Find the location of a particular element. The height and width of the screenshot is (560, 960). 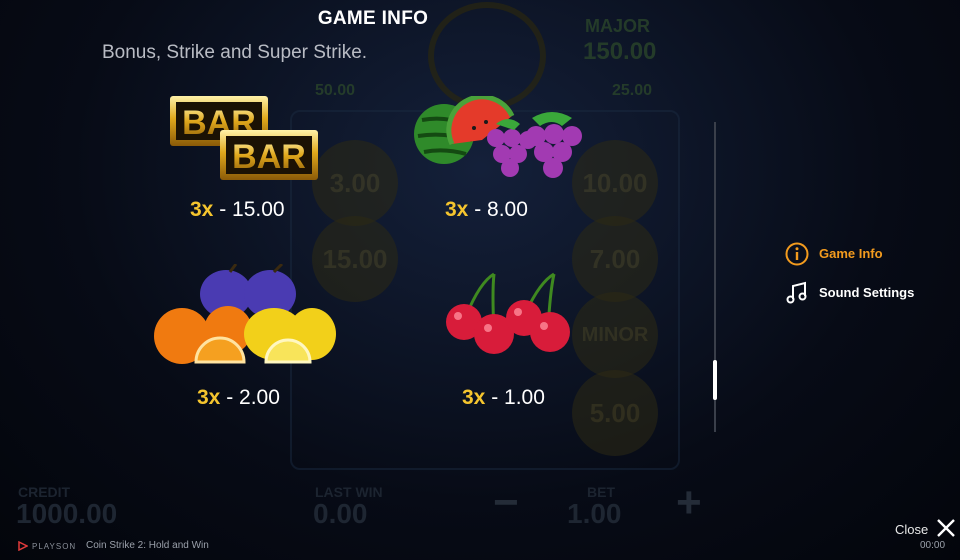

scrollbar-thumb is located at coordinates (715, 380).